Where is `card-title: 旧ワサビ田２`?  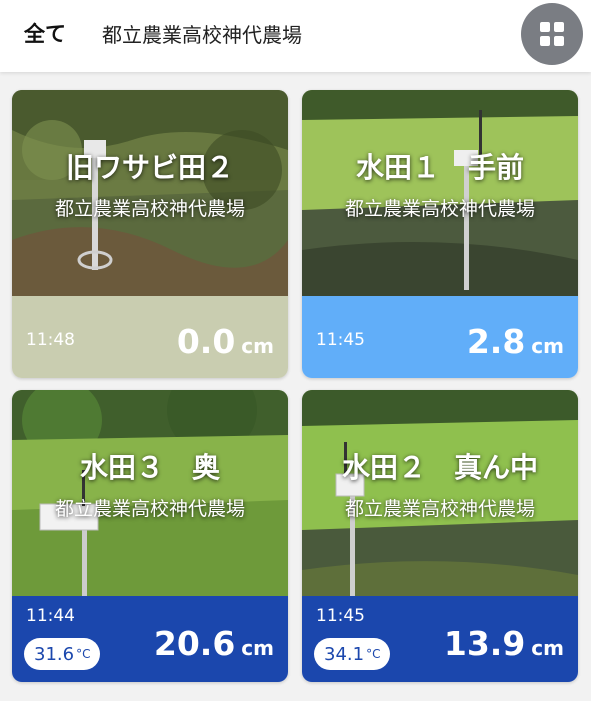
card-title: 旧ワサビ田２ is located at coordinates (149, 167).